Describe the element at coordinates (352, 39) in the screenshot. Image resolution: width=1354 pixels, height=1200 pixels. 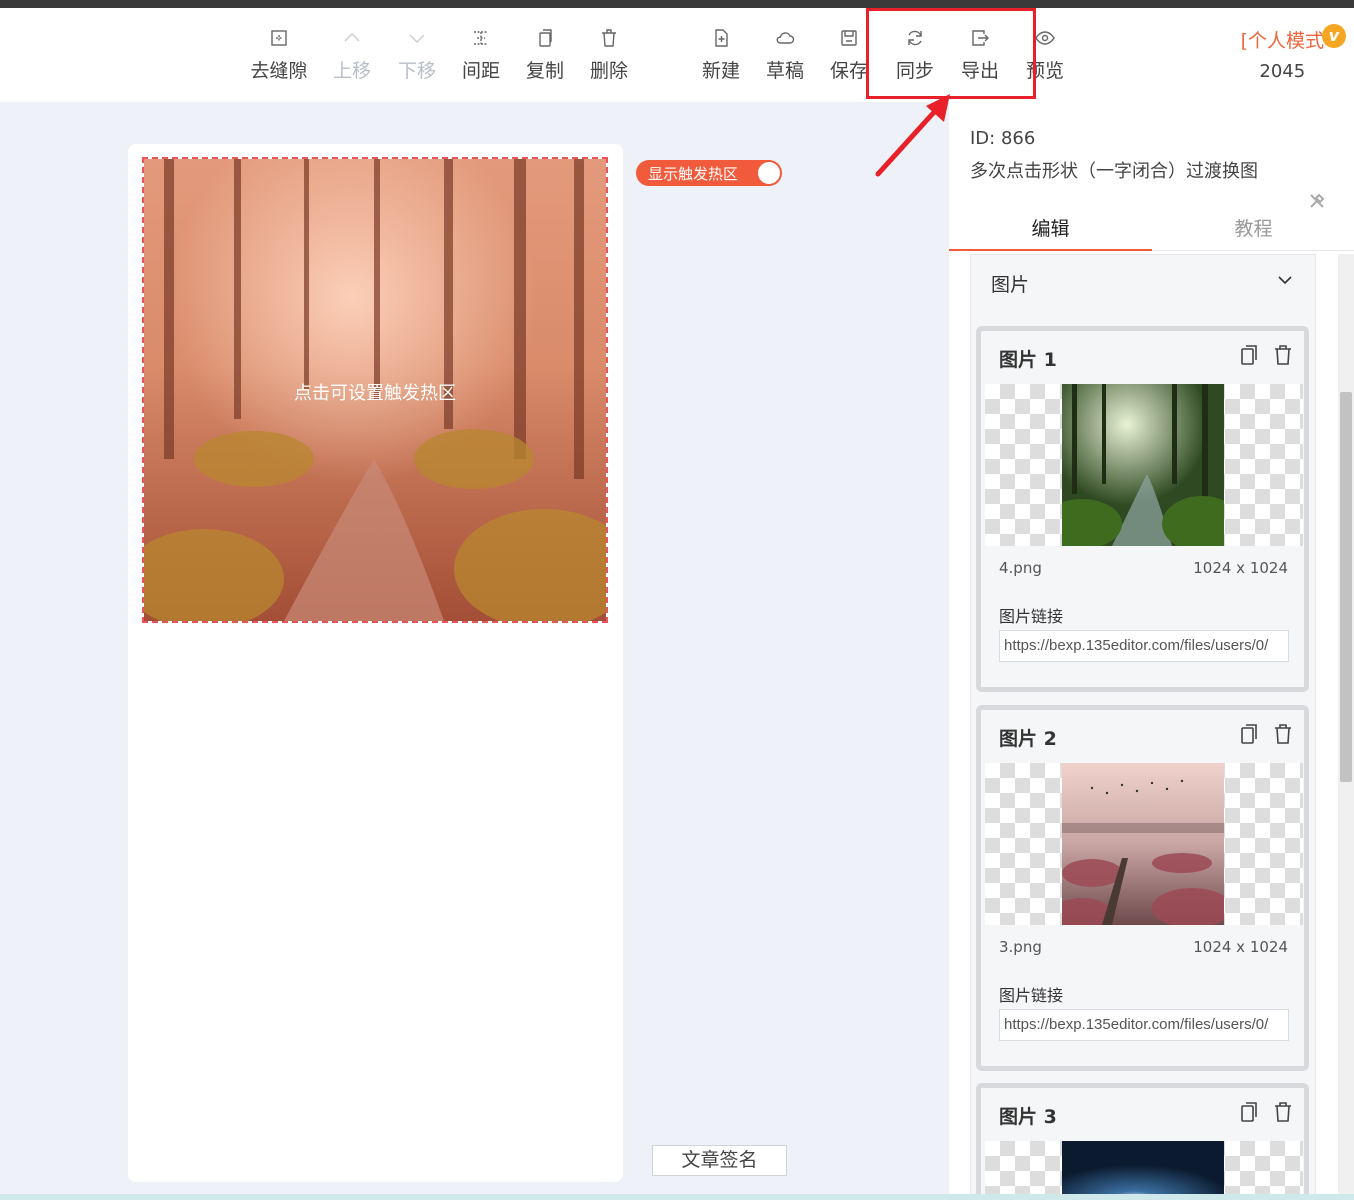
I see `chevron-up-icon` at that location.